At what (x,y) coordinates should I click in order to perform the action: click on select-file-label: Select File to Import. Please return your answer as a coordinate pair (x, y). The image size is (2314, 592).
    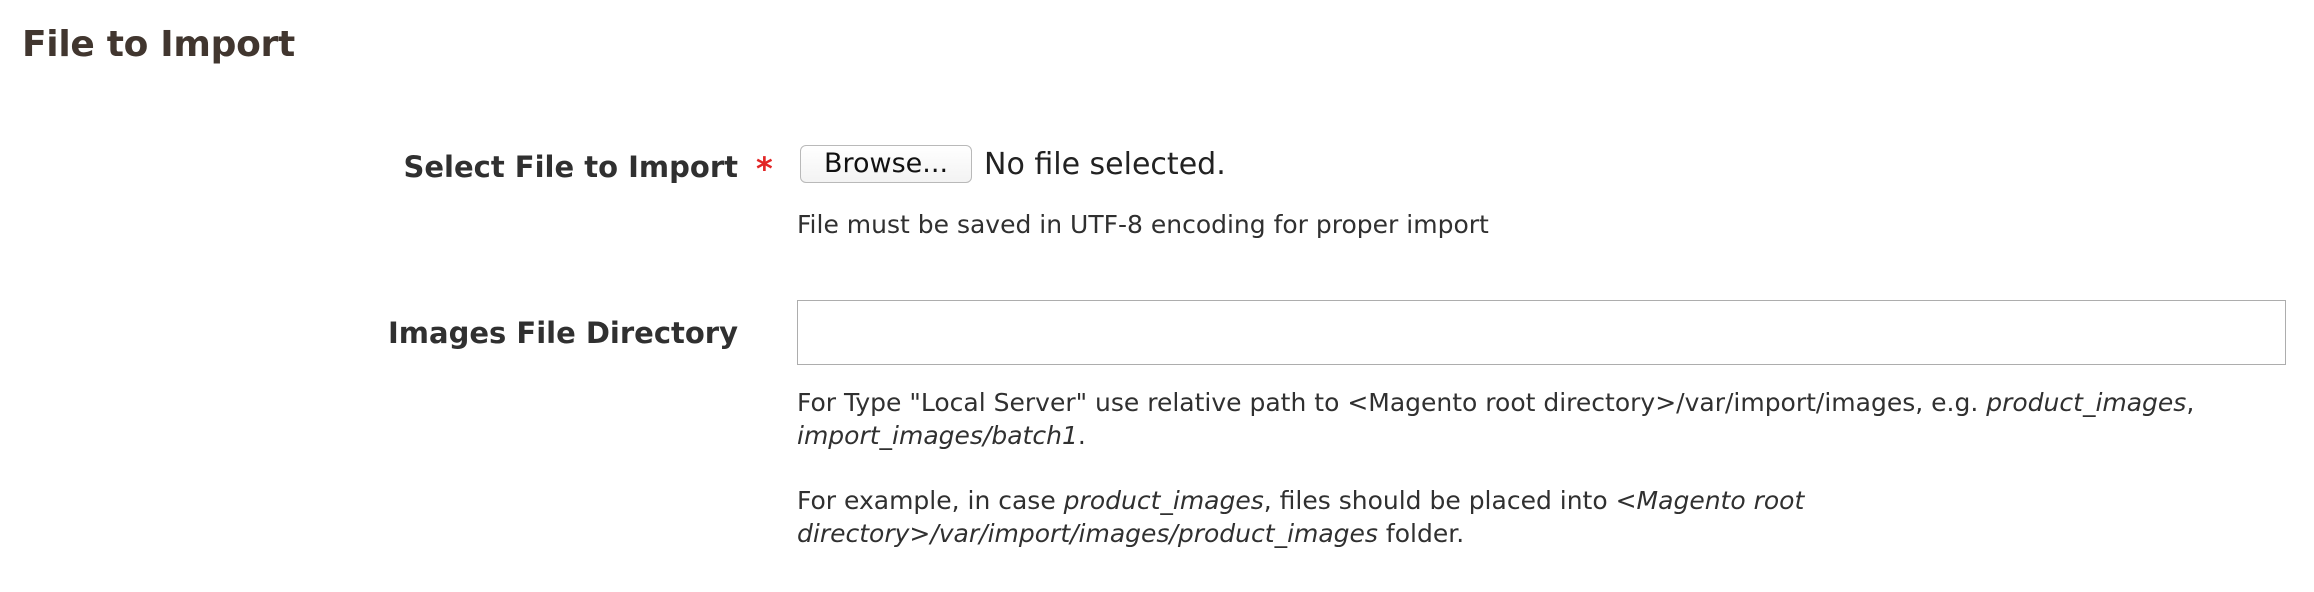
    Looking at the image, I should click on (570, 167).